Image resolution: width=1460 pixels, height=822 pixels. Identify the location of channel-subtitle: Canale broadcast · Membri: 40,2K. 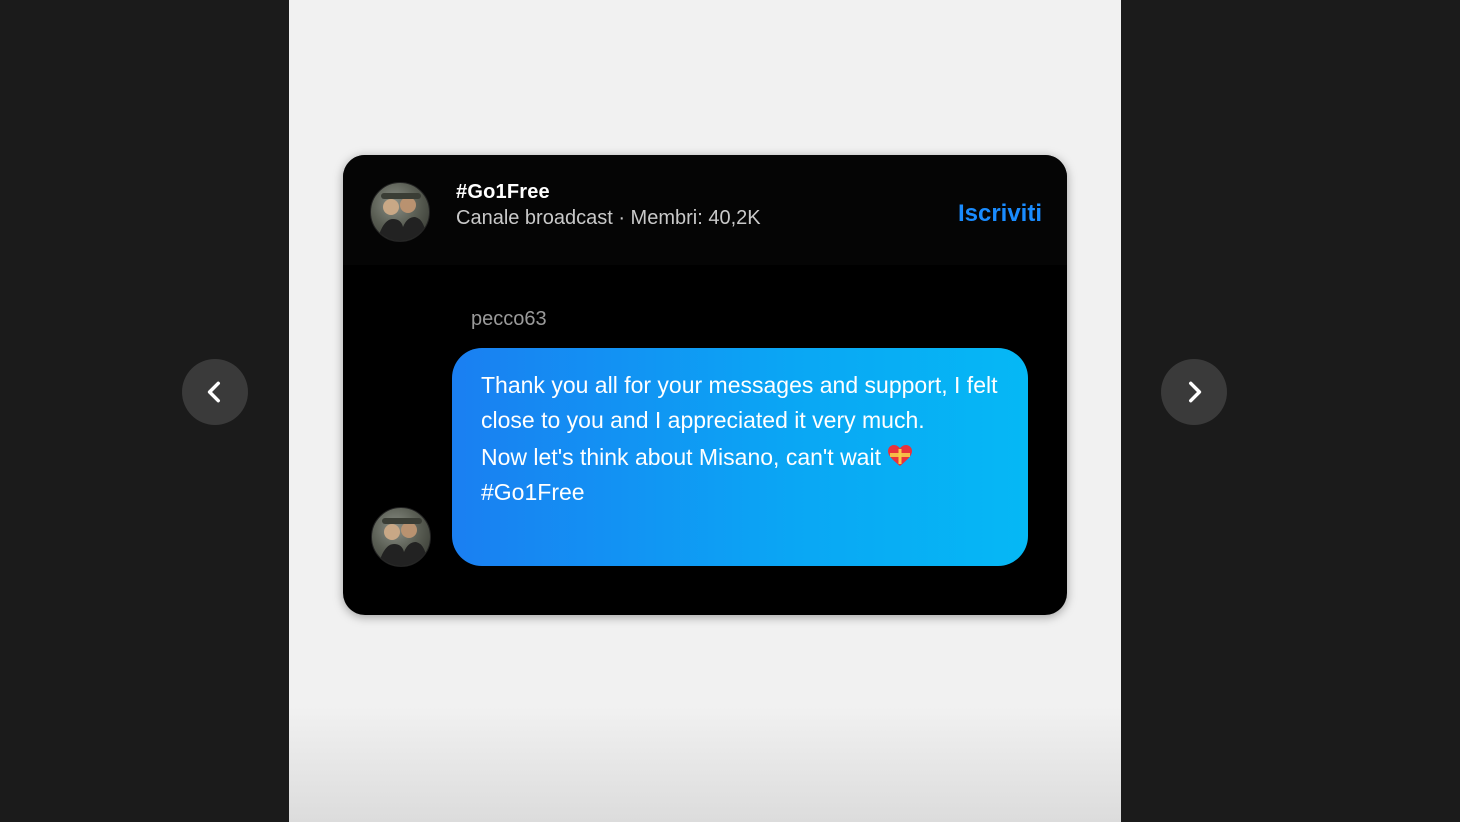
(608, 218).